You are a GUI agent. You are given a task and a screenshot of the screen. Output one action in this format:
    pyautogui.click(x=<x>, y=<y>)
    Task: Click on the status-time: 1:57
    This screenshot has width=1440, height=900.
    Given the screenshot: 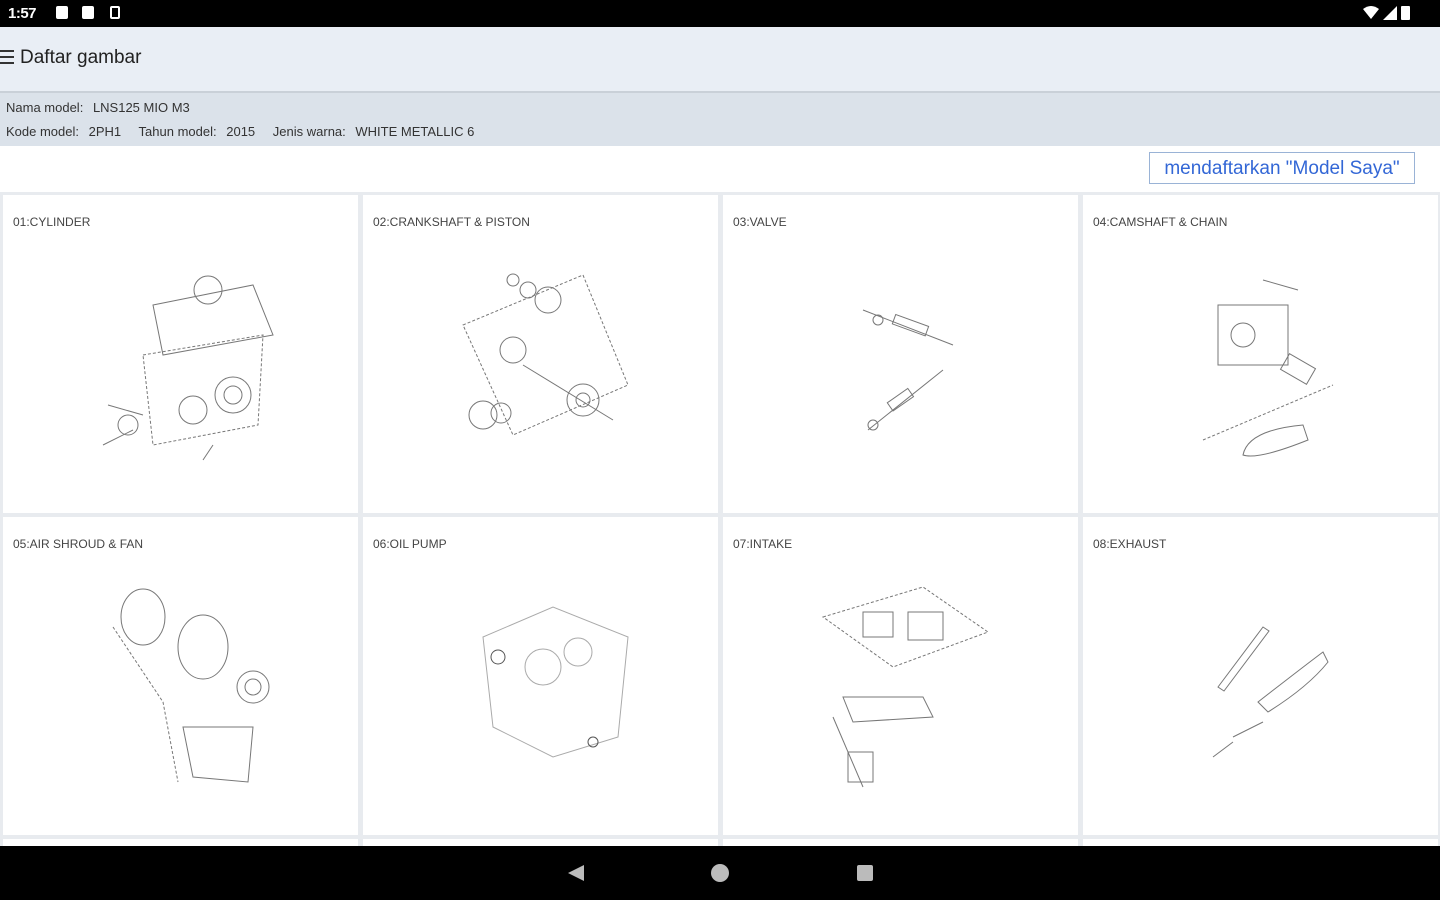 What is the action you would take?
    pyautogui.click(x=22, y=13)
    